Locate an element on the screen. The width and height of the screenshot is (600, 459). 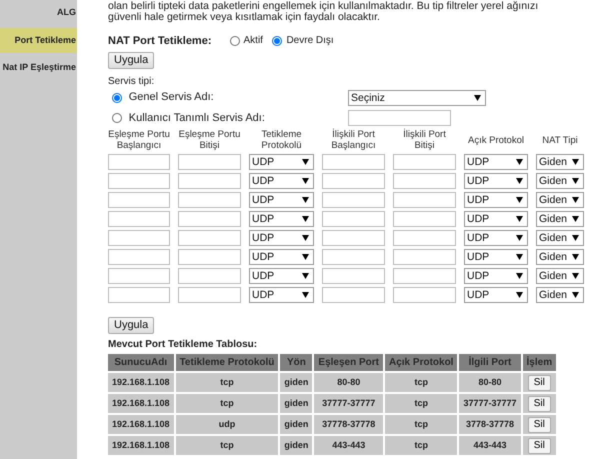
radio-label: Aktif is located at coordinates (253, 41).